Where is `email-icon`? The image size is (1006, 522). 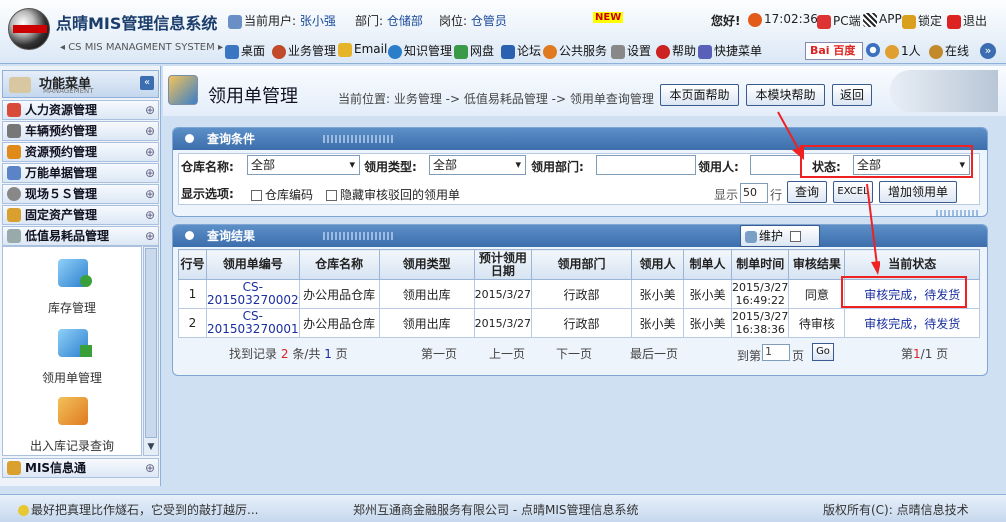
email-icon is located at coordinates (345, 49).